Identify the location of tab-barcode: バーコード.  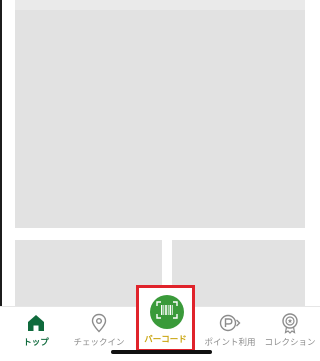
(165, 318).